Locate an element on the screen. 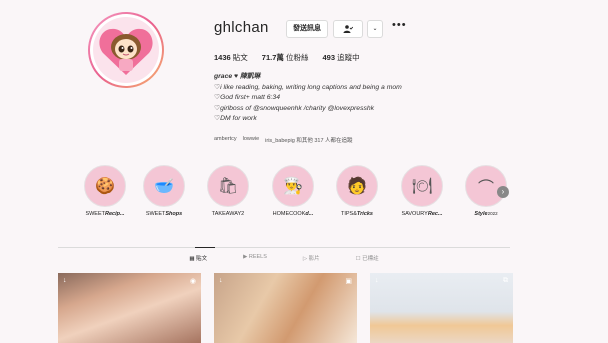 The height and width of the screenshot is (343, 608). profile-avatar is located at coordinates (126, 50).